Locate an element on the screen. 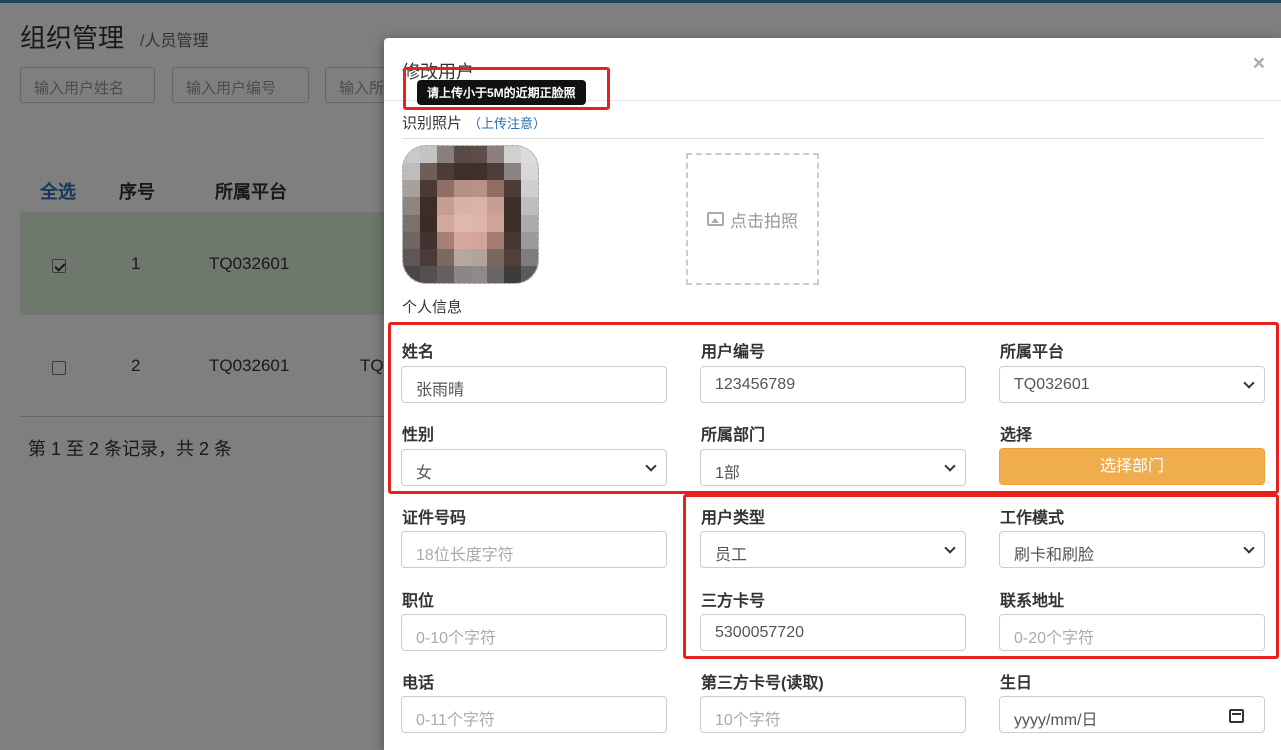 This screenshot has width=1281, height=750. work-mode-select-value: 刷卡和刷脸 is located at coordinates (1054, 555).